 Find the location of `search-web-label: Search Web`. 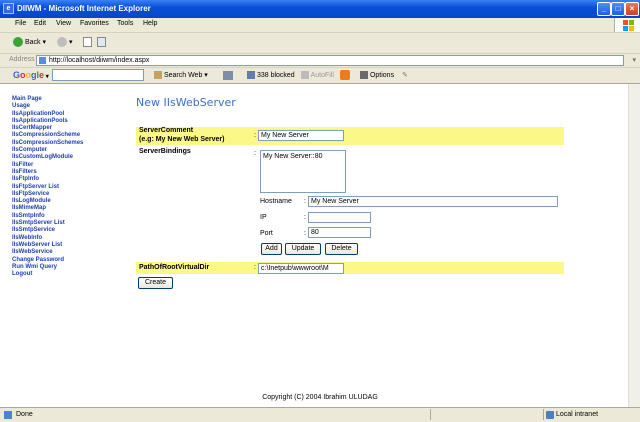

search-web-label: Search Web is located at coordinates (183, 75).